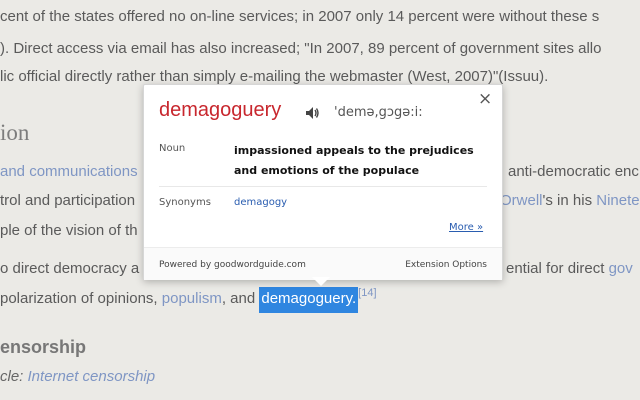 The image size is (640, 400). Describe the element at coordinates (192, 298) in the screenshot. I see `article-link-populism: populism` at that location.